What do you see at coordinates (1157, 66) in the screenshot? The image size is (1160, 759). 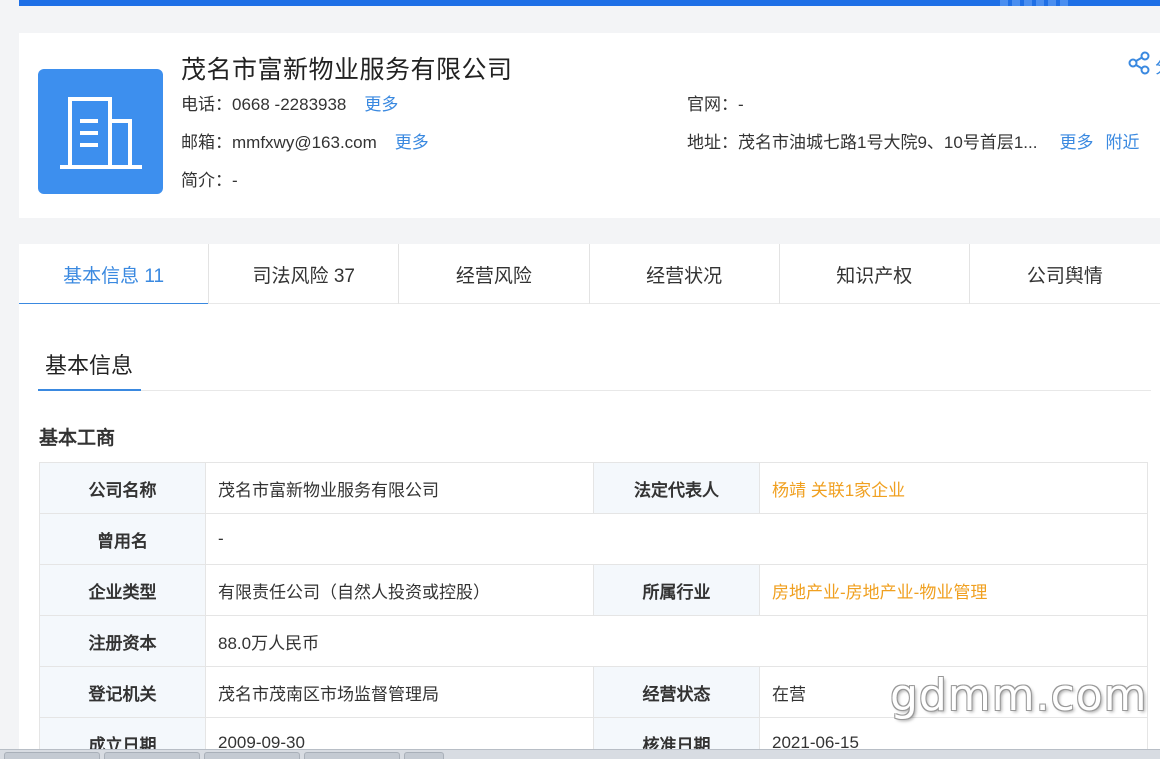 I see `share-label: 分` at bounding box center [1157, 66].